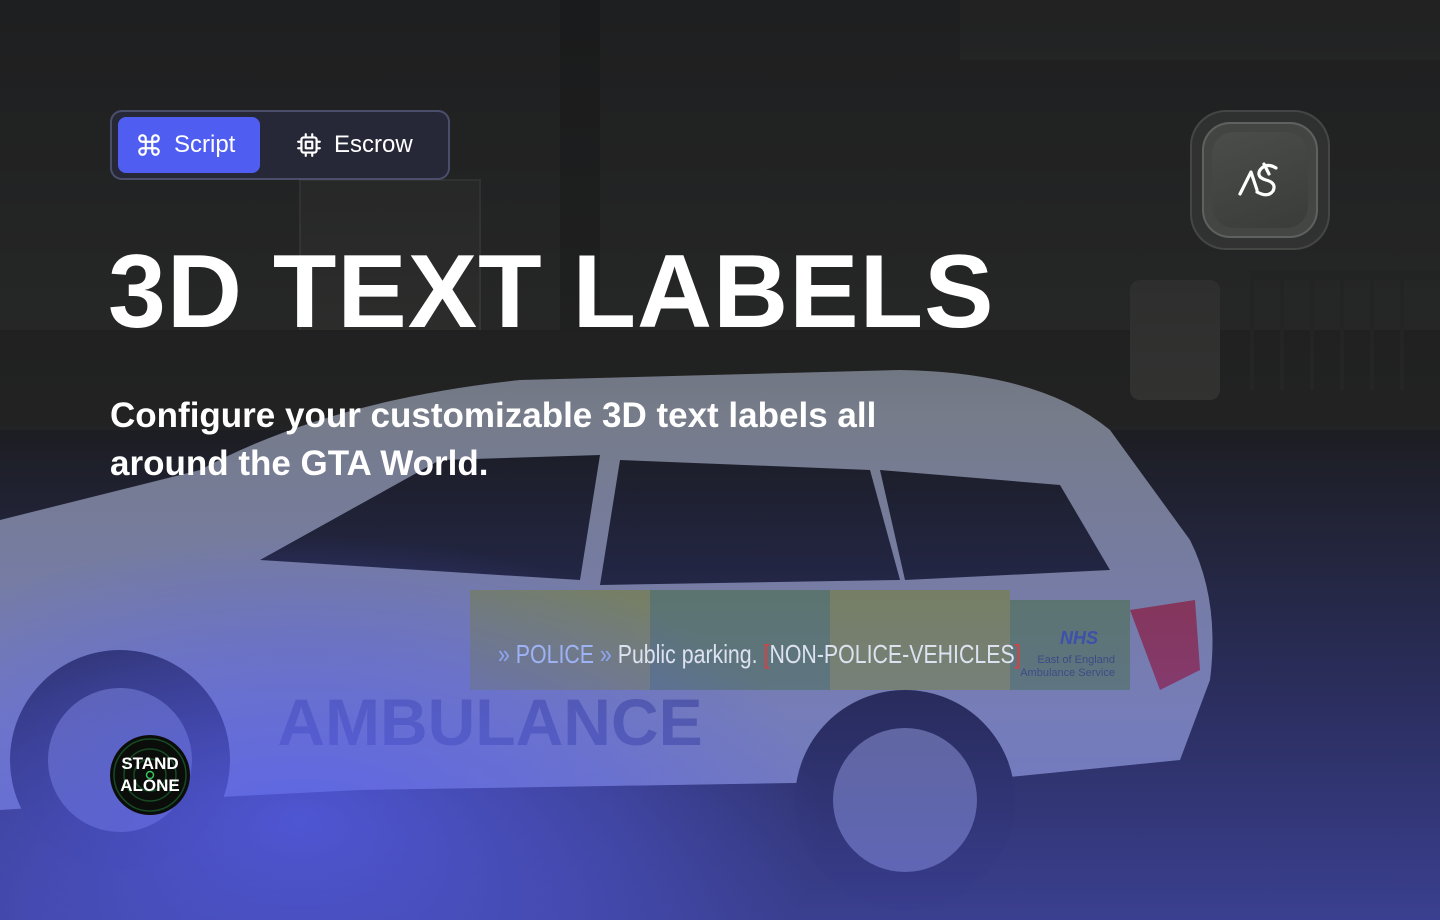  I want to click on brand-logo-plate, so click(1260, 180).